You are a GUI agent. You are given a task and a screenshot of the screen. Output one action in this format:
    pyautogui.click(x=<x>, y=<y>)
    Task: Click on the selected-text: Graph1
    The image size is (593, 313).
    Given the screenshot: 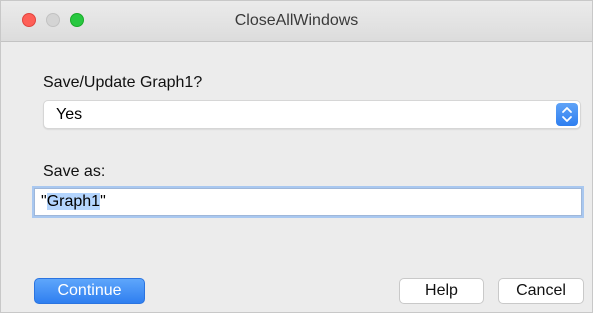 What is the action you would take?
    pyautogui.click(x=73, y=201)
    